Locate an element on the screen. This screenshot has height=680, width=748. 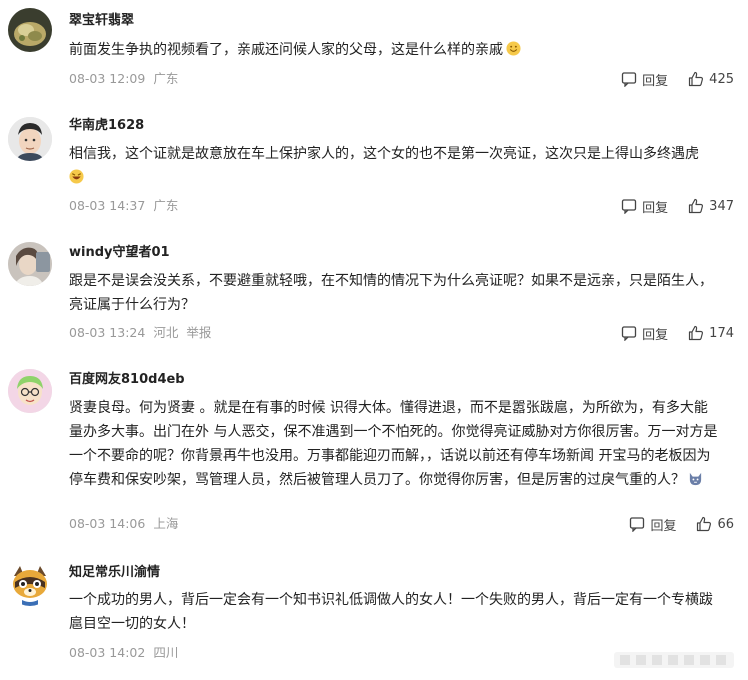
comment-text: 前面发生争执的视频看了，亲戚还问候人家的父母，这是什么样的亲戚 is located at coordinates (394, 50).